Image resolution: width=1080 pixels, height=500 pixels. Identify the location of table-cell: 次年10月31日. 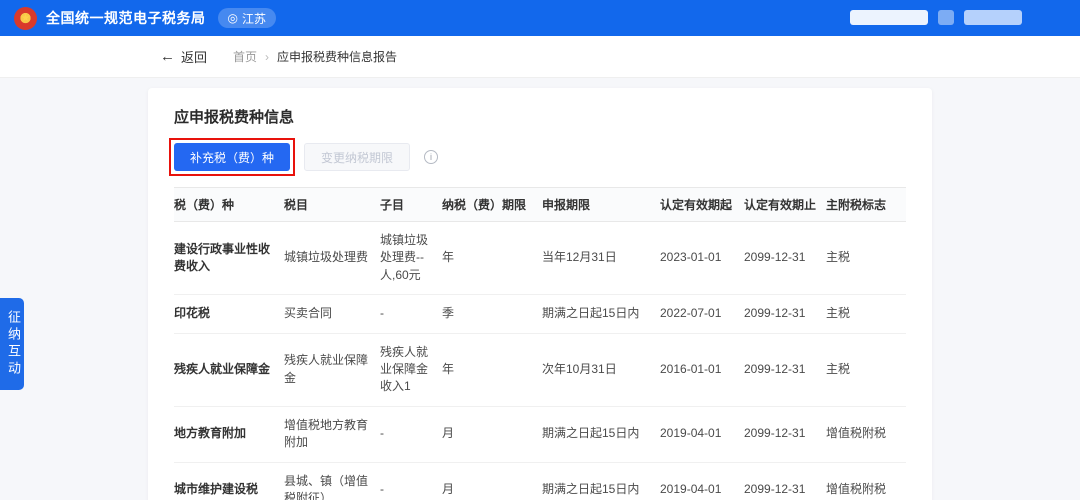
(601, 370).